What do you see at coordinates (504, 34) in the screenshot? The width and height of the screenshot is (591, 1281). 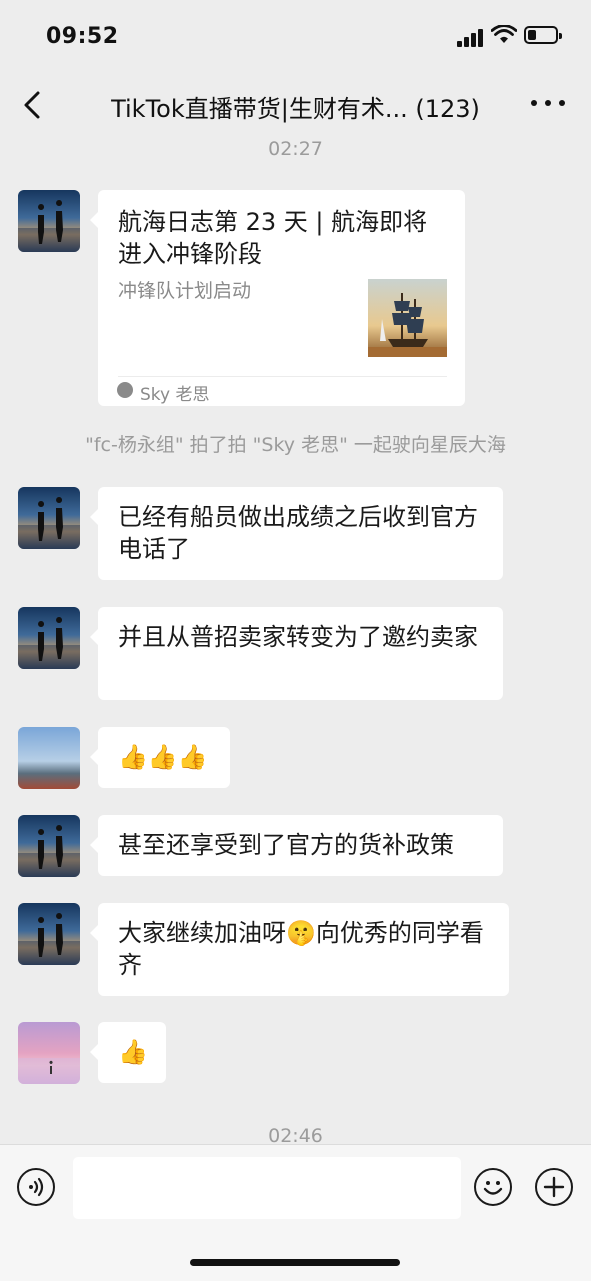 I see `wifi-icon` at bounding box center [504, 34].